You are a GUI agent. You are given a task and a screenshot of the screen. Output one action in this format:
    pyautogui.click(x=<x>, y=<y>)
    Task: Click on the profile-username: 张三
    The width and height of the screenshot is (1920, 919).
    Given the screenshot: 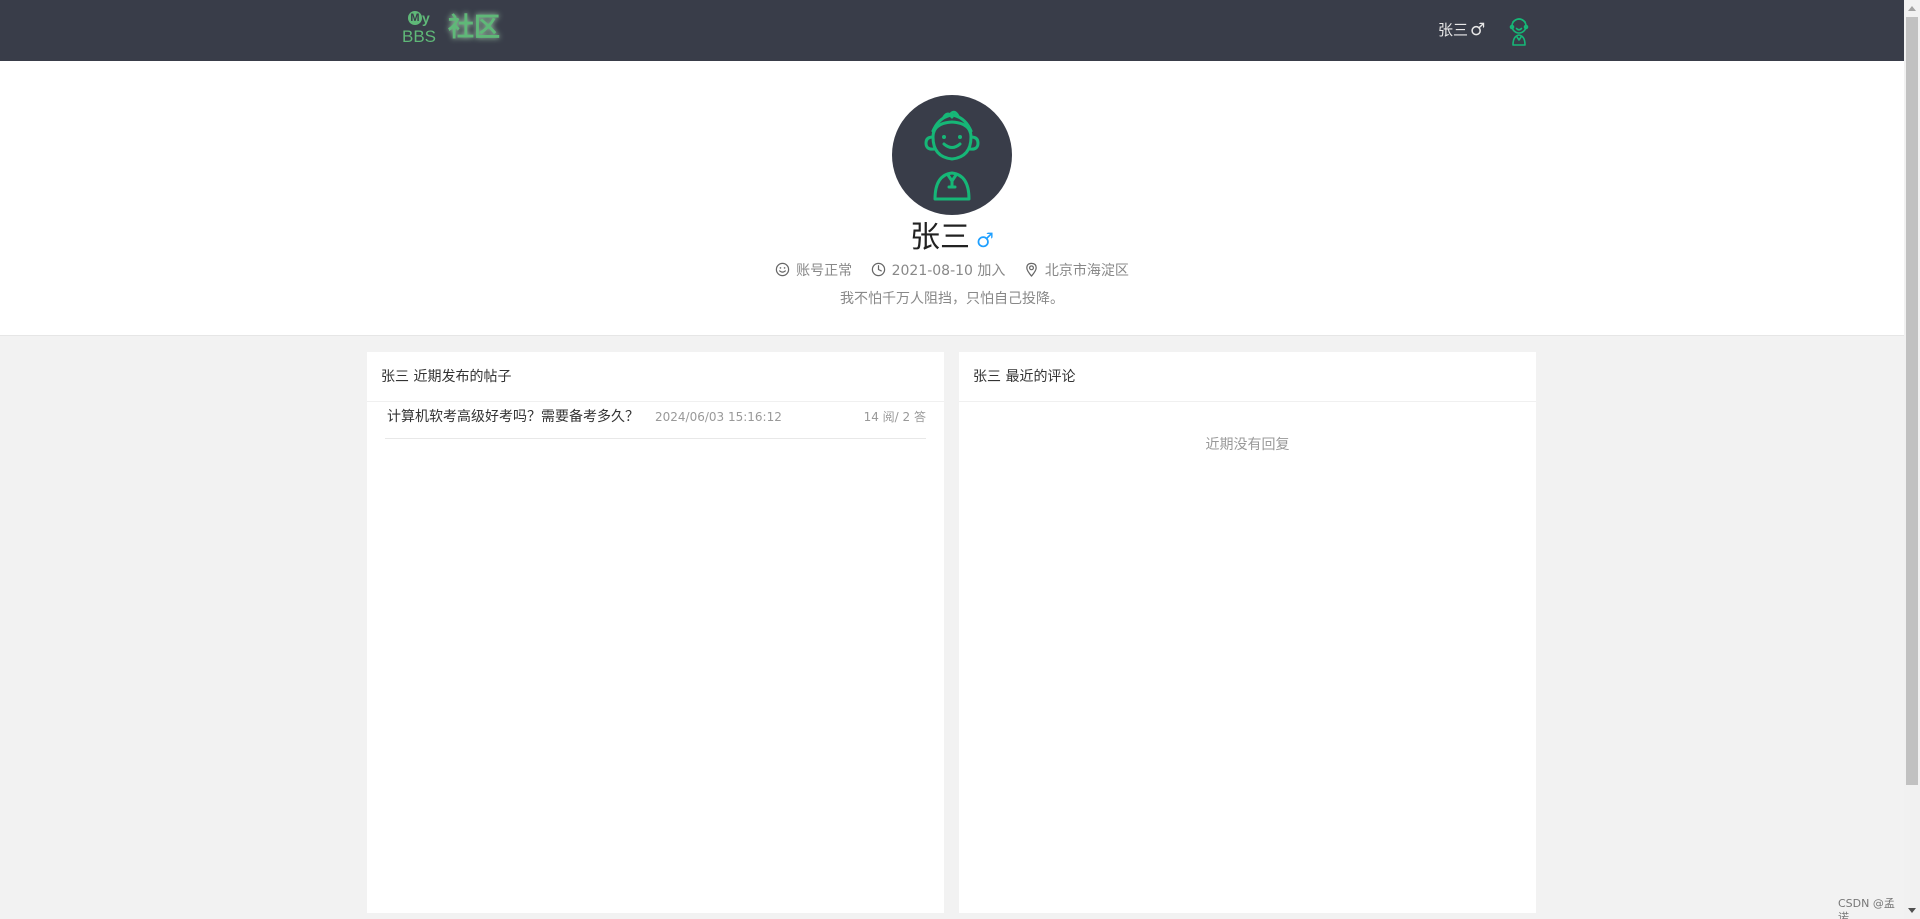 What is the action you would take?
    pyautogui.click(x=940, y=237)
    